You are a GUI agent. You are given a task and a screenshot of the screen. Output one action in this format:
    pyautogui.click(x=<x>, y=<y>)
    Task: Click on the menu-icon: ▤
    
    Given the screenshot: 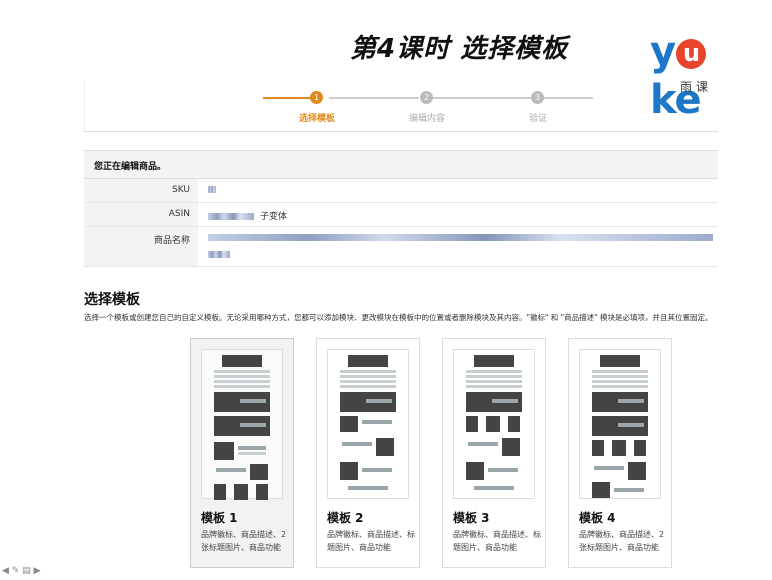 What is the action you would take?
    pyautogui.click(x=26, y=571)
    